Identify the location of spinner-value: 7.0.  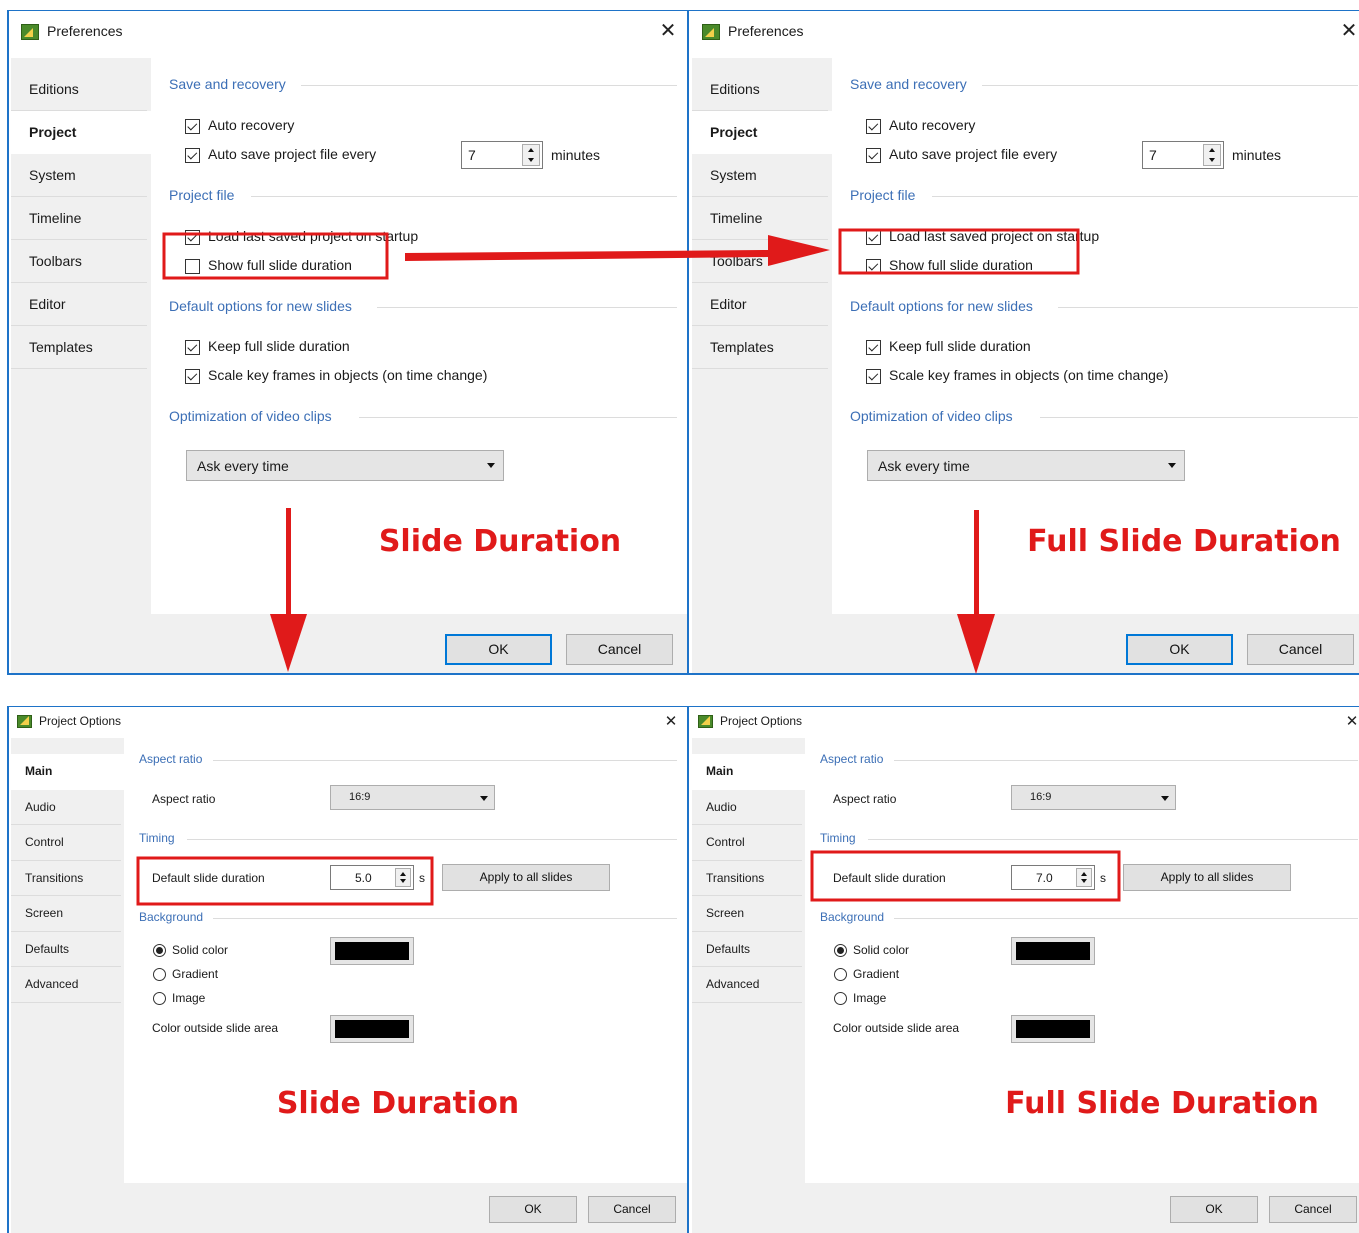
(1044, 878).